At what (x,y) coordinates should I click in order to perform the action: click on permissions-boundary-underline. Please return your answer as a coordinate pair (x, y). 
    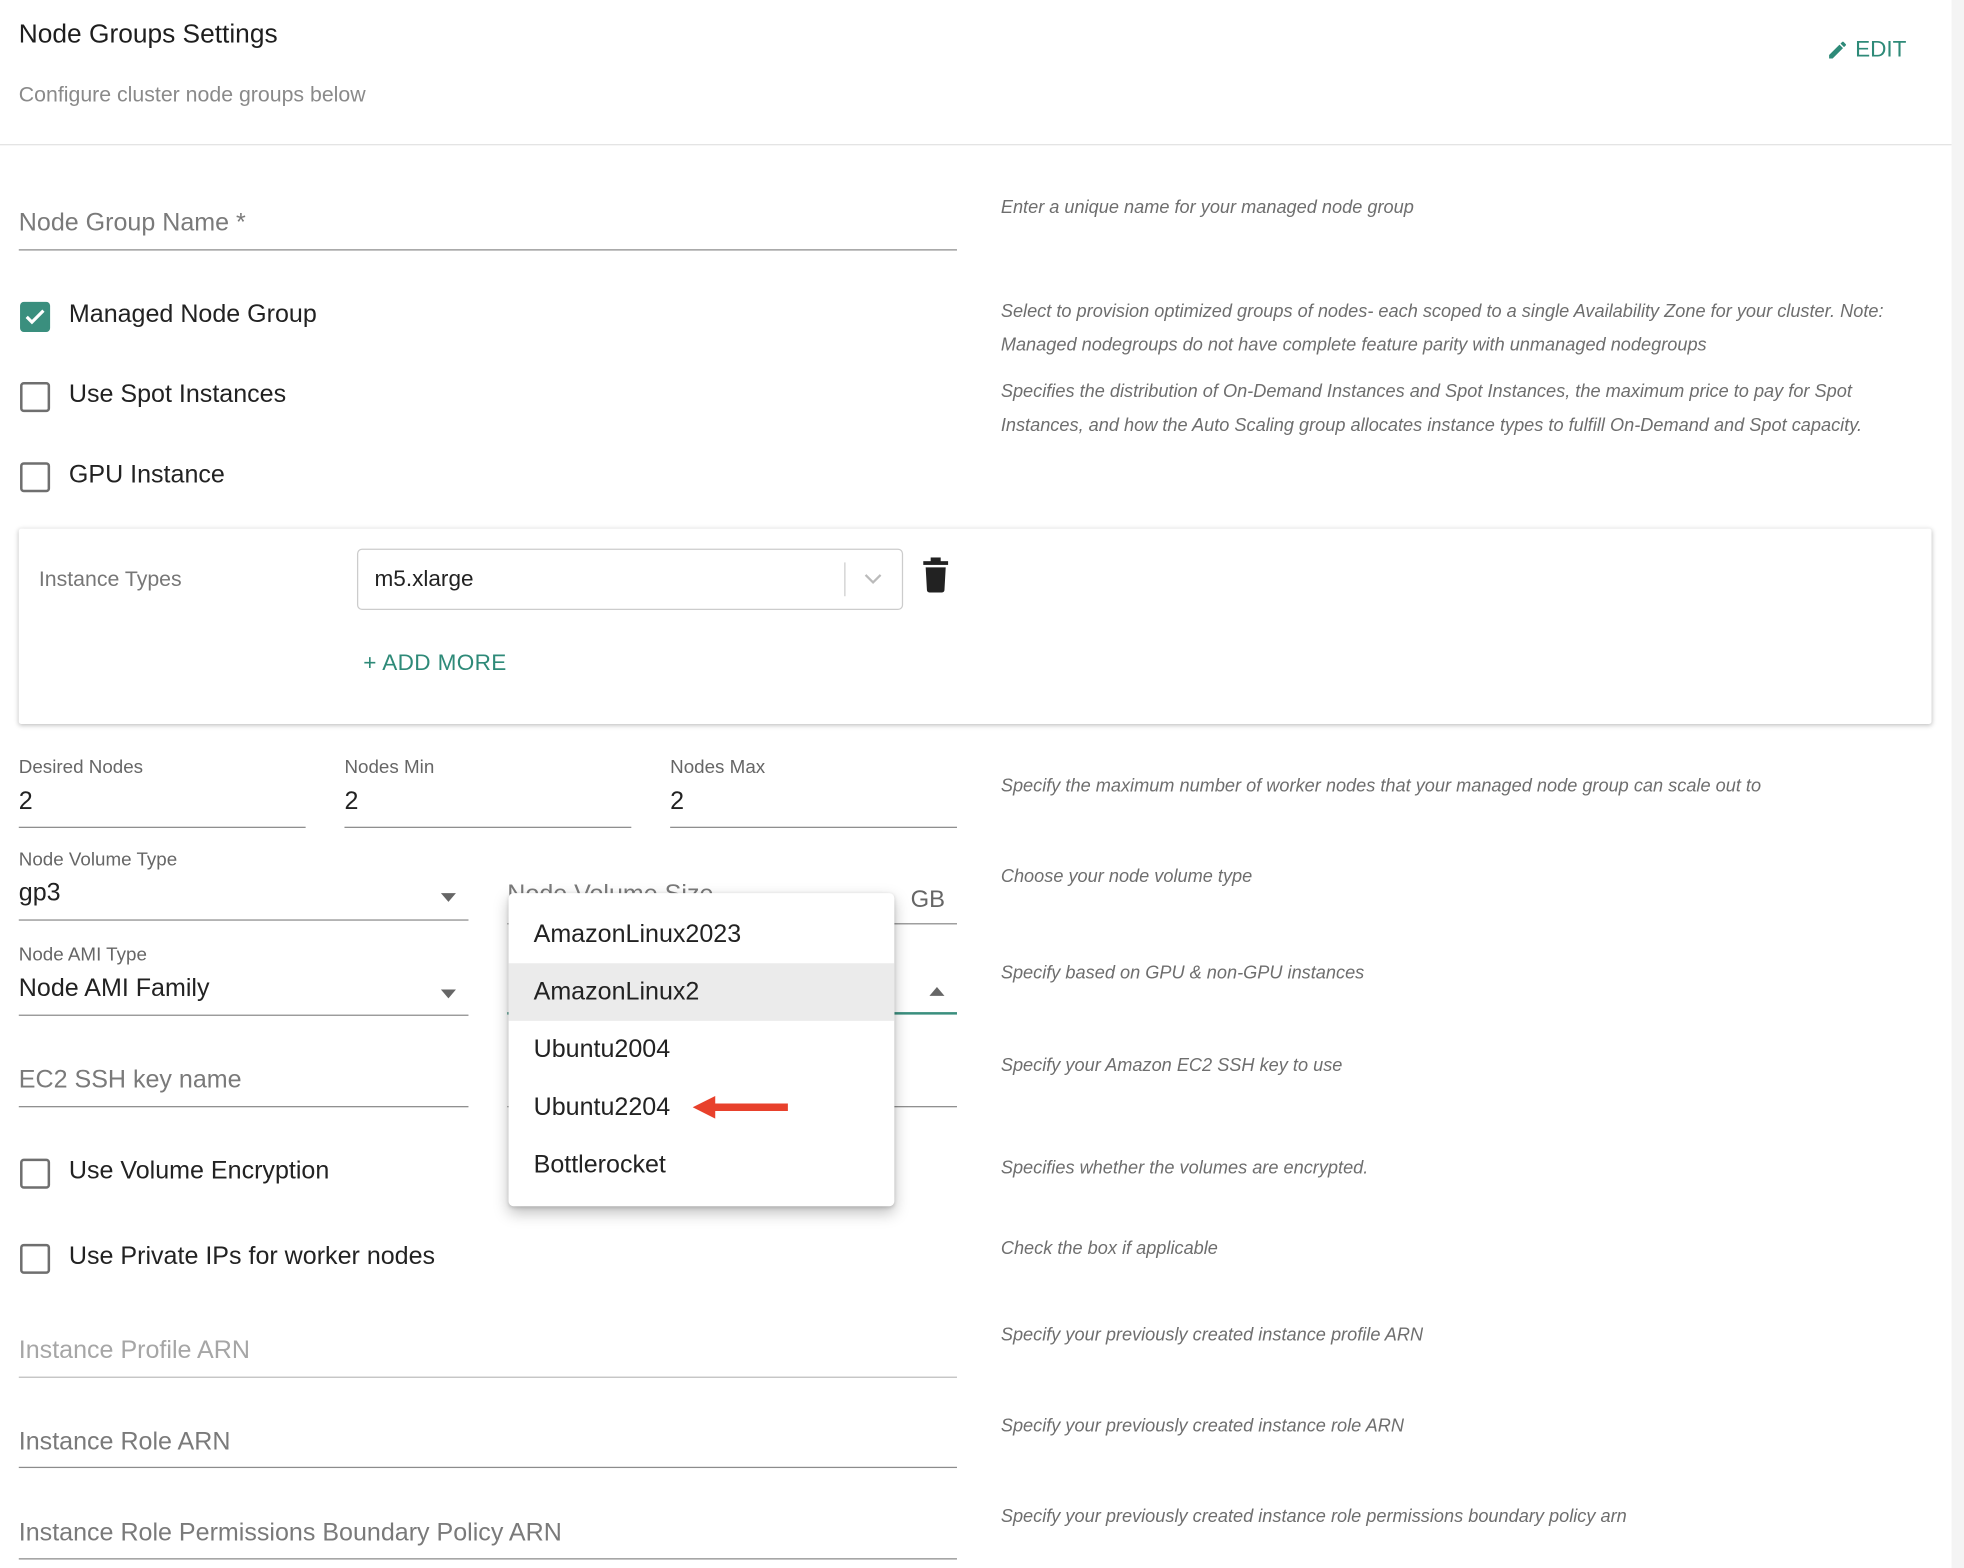
    Looking at the image, I should click on (487, 1559).